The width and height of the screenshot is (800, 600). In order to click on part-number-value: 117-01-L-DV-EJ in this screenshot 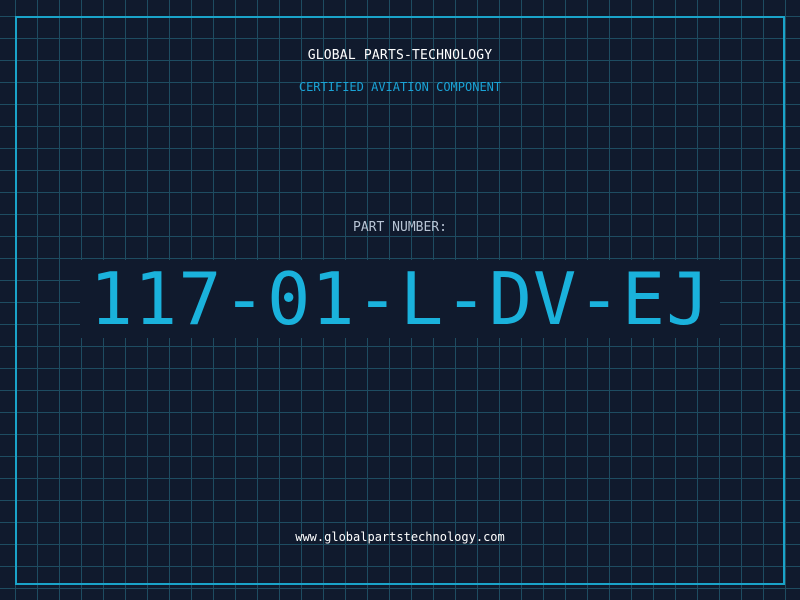, I will do `click(400, 299)`.